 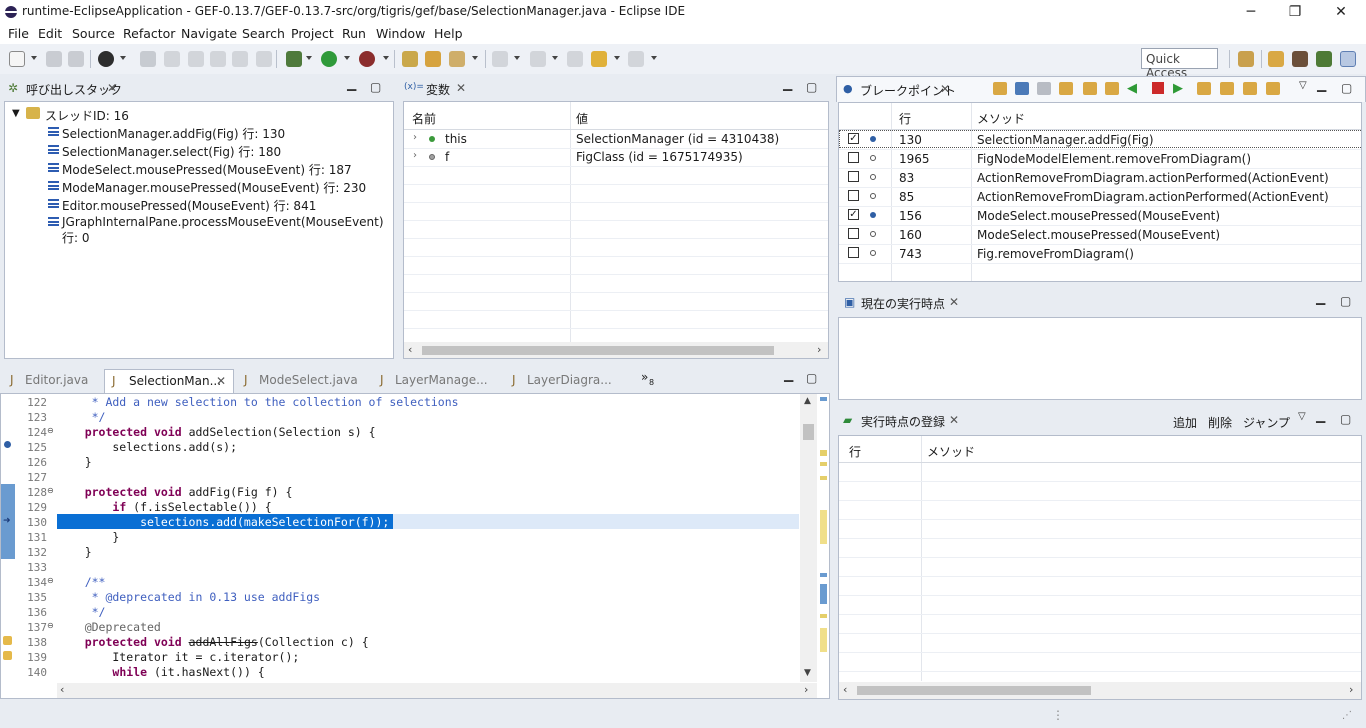 I want to click on variables-hscrollbar: ‹ ›, so click(x=616, y=350).